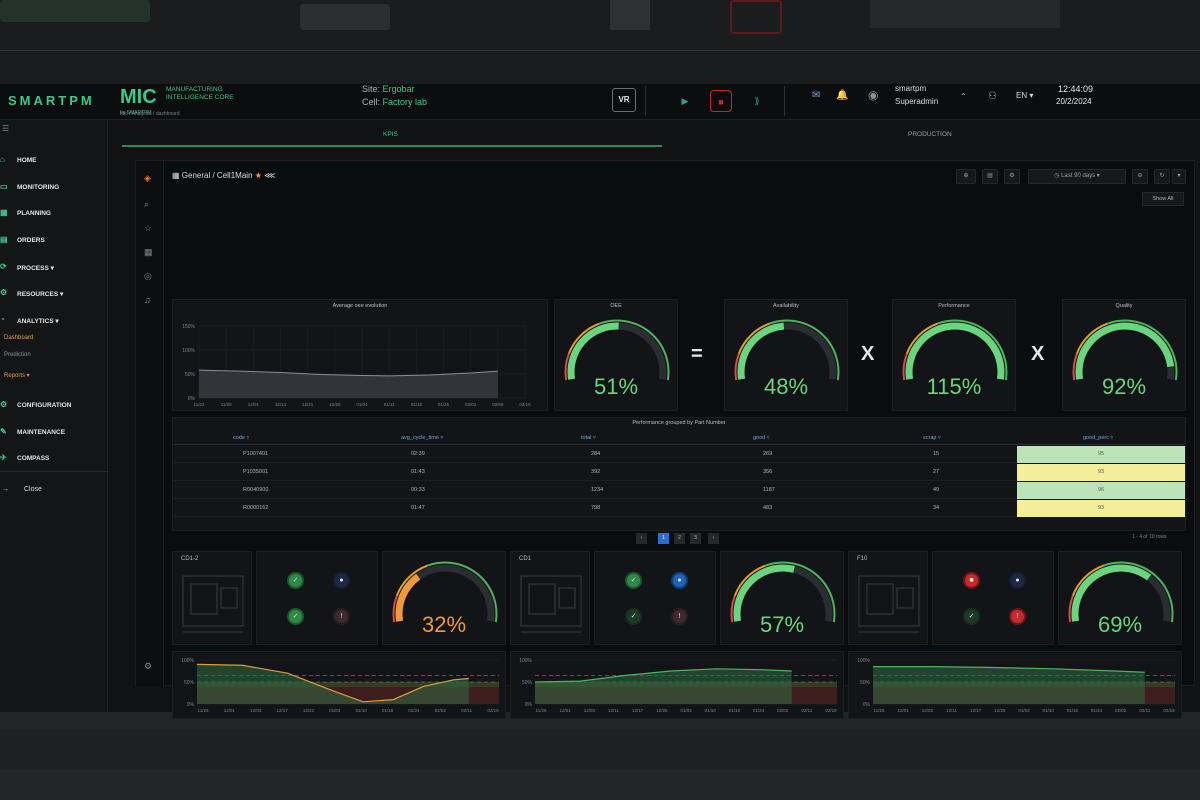 Image resolution: width=1200 pixels, height=800 pixels. Describe the element at coordinates (17, 375) in the screenshot. I see `sidebar-sub-reports: Reports ▾` at that location.